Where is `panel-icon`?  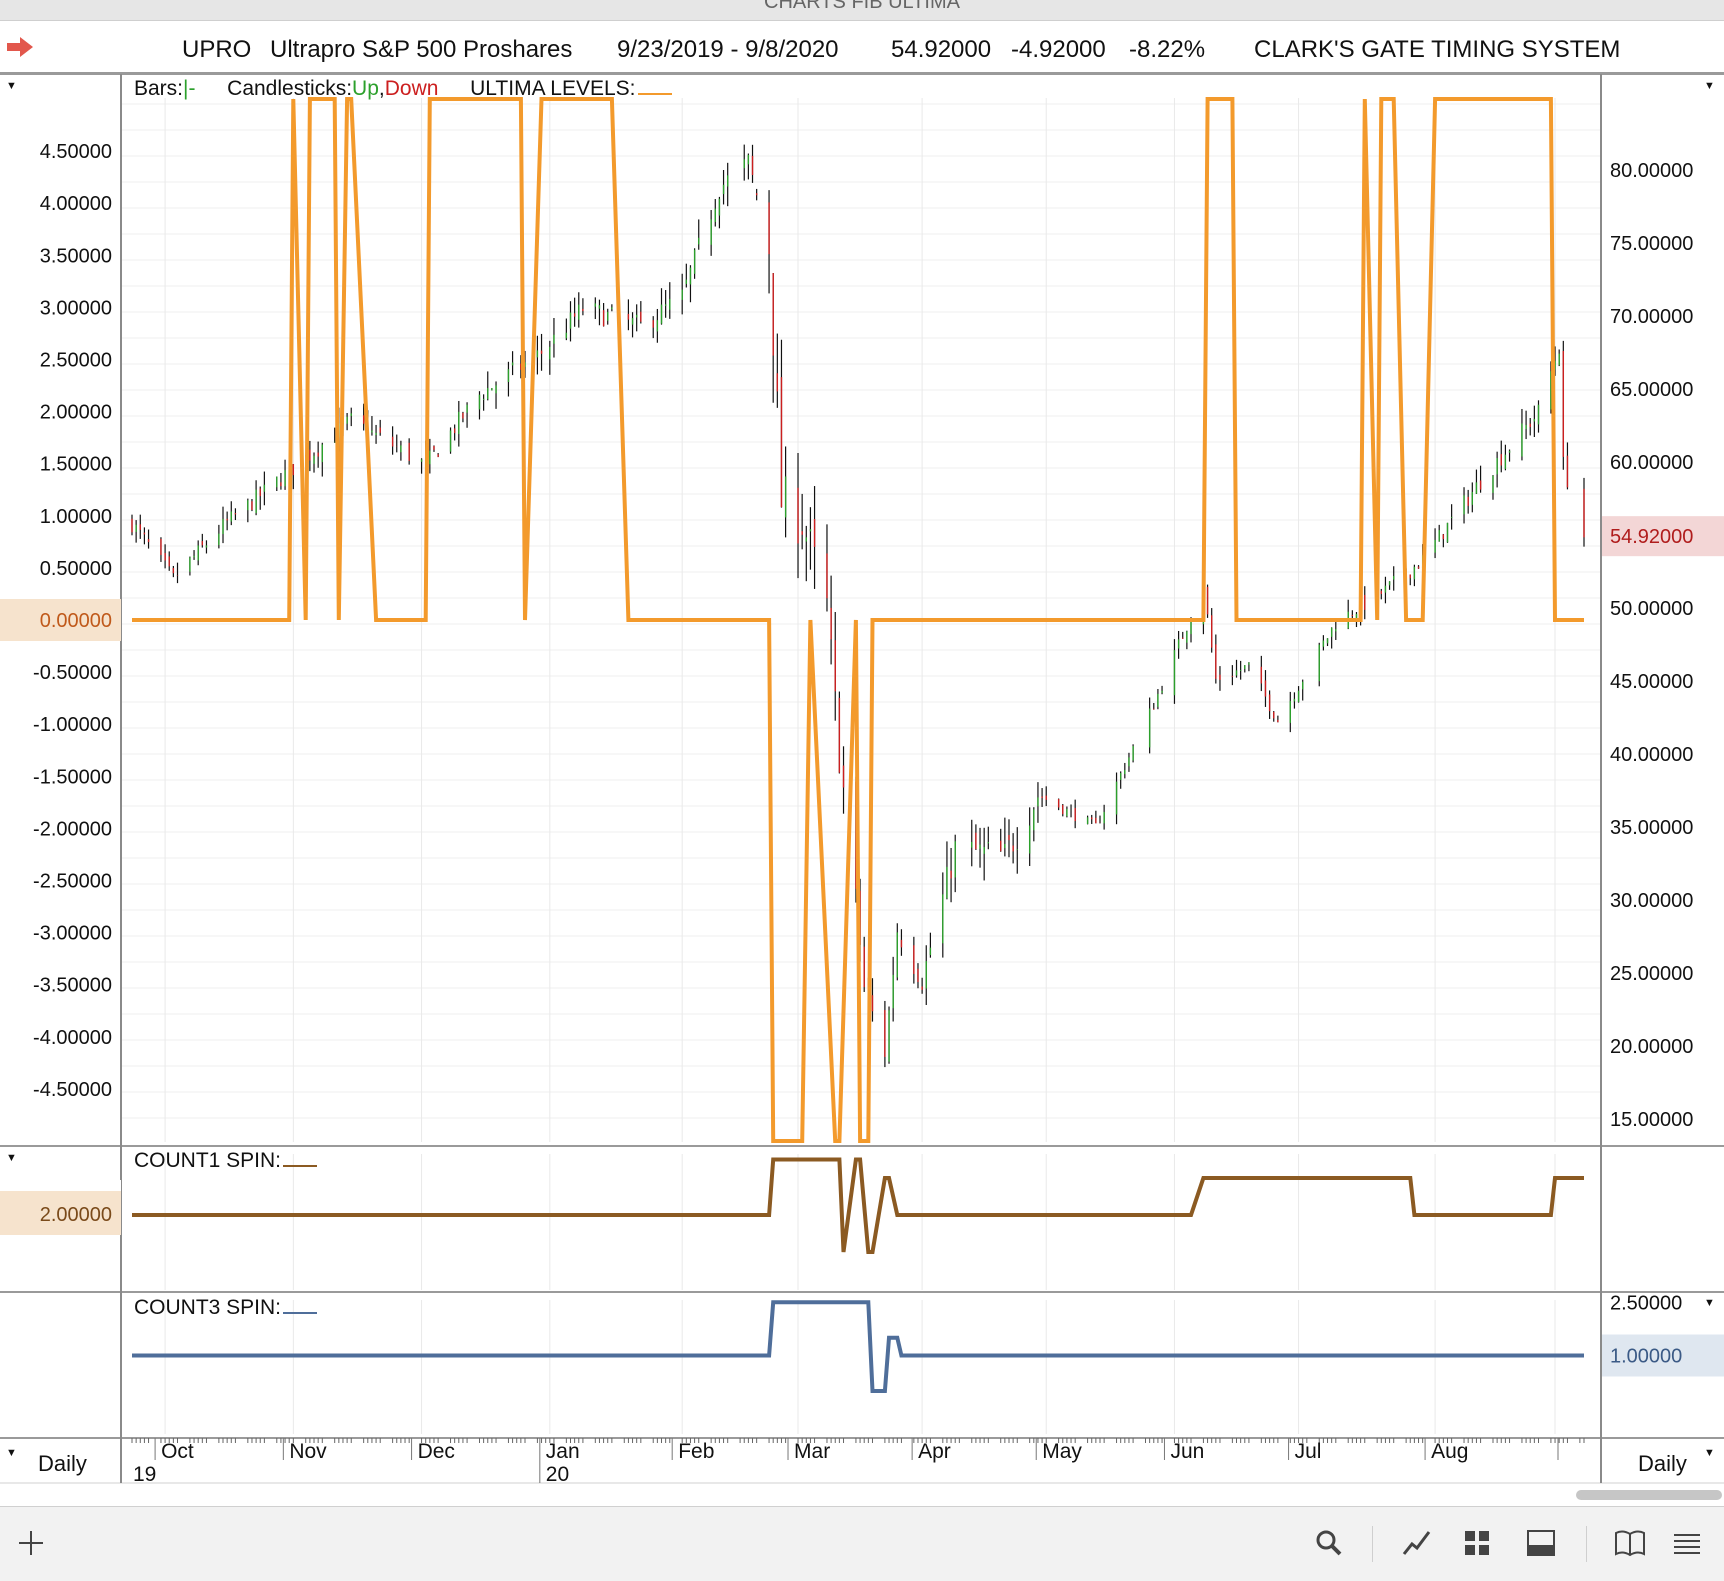 panel-icon is located at coordinates (1541, 1546).